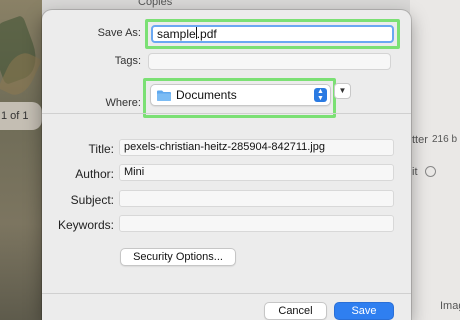 The image size is (460, 320). What do you see at coordinates (415, 172) in the screenshot?
I see `background-label-it: it` at bounding box center [415, 172].